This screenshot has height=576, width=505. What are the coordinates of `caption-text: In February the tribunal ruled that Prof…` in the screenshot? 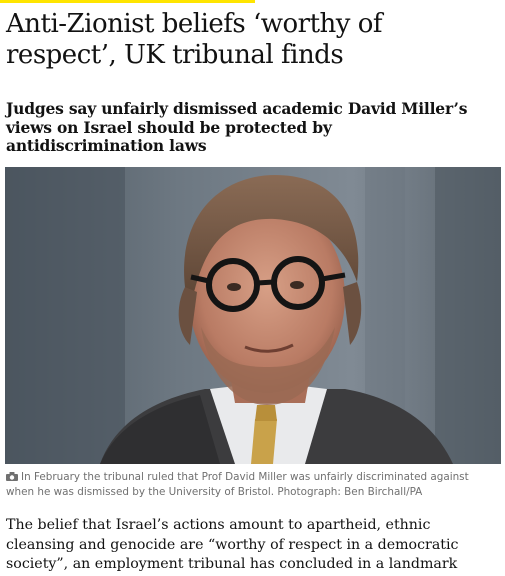 It's located at (237, 484).